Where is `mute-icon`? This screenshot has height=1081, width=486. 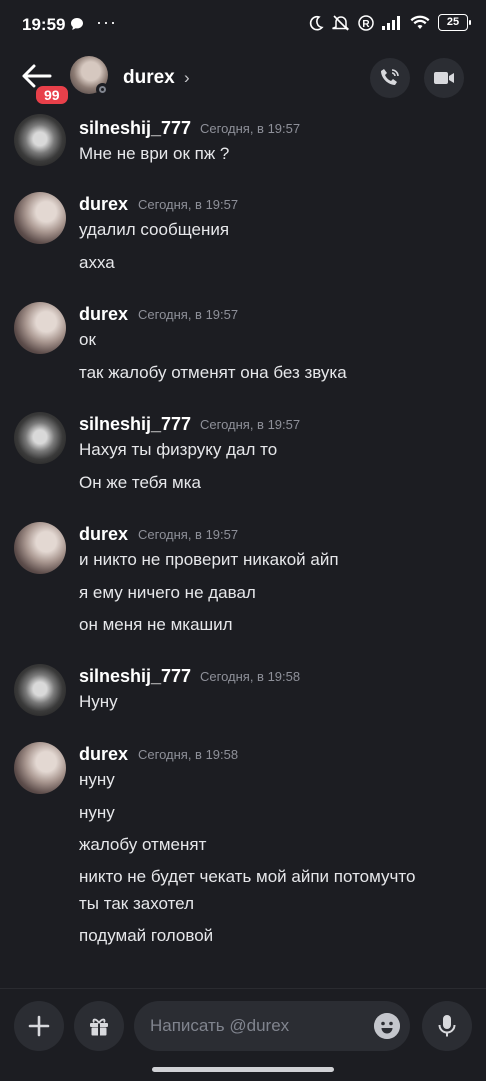 mute-icon is located at coordinates (341, 22).